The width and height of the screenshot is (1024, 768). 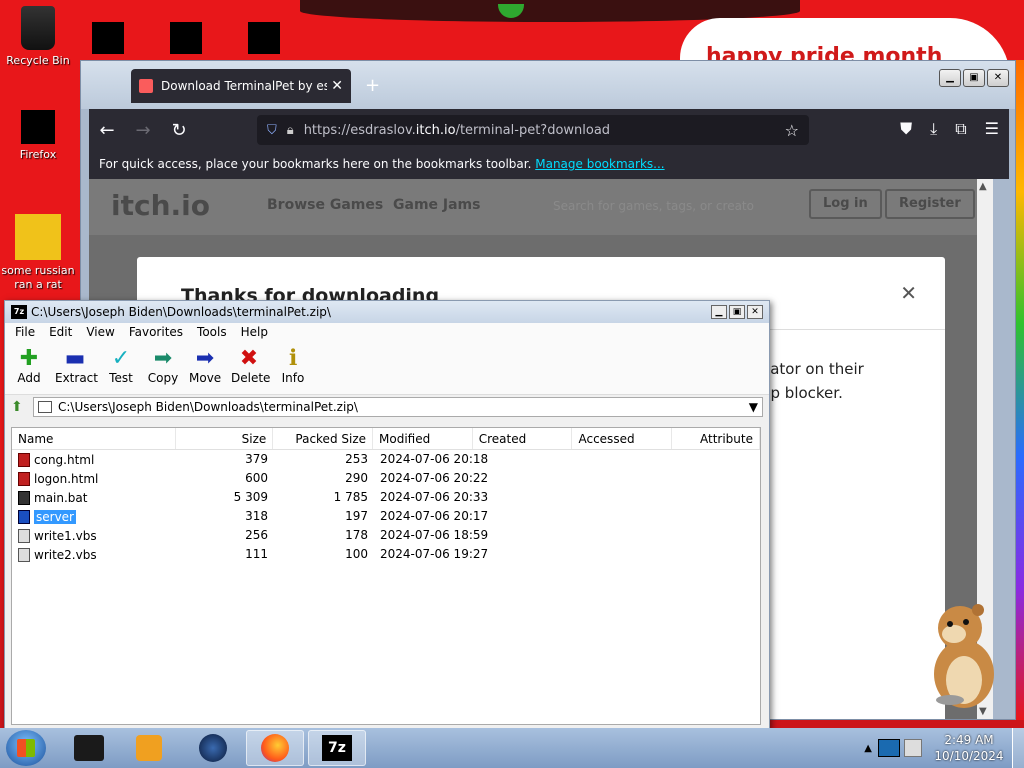 What do you see at coordinates (61, 497) in the screenshot?
I see `file-name: main.bat` at bounding box center [61, 497].